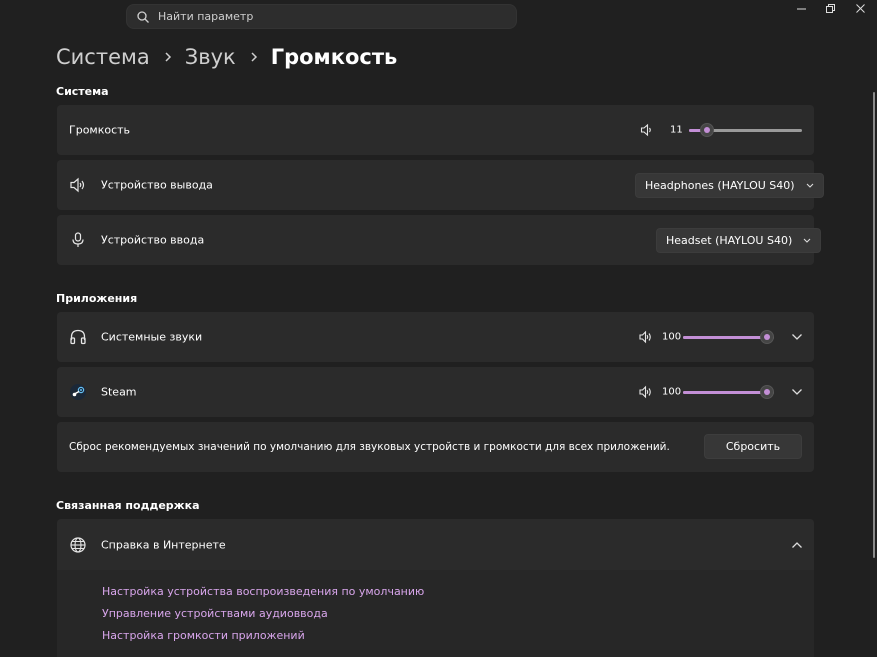 The image size is (877, 657). Describe the element at coordinates (82, 91) in the screenshot. I see `section-title-system: Система` at that location.